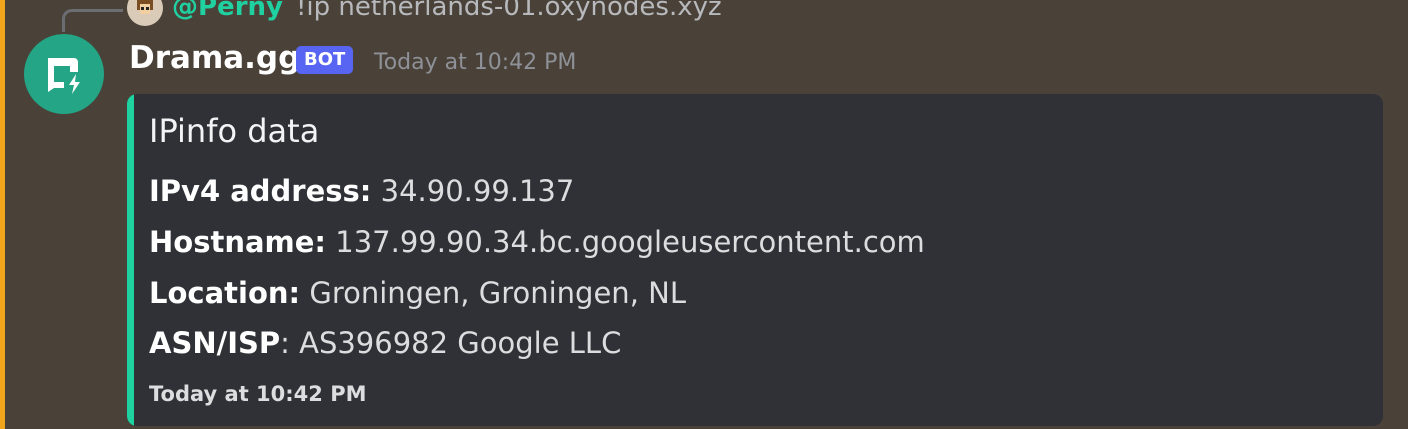  Describe the element at coordinates (234, 131) in the screenshot. I see `embed-title: IPinfo data` at that location.